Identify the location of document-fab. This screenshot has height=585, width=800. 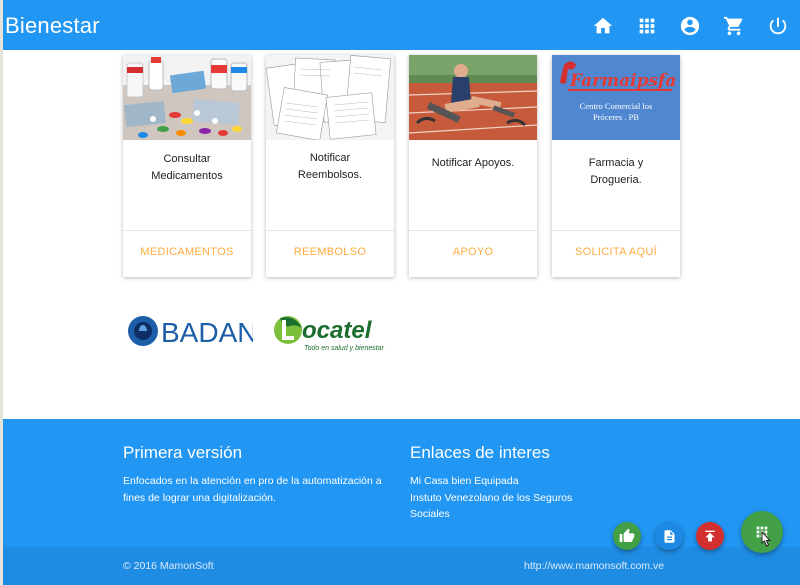
(669, 536).